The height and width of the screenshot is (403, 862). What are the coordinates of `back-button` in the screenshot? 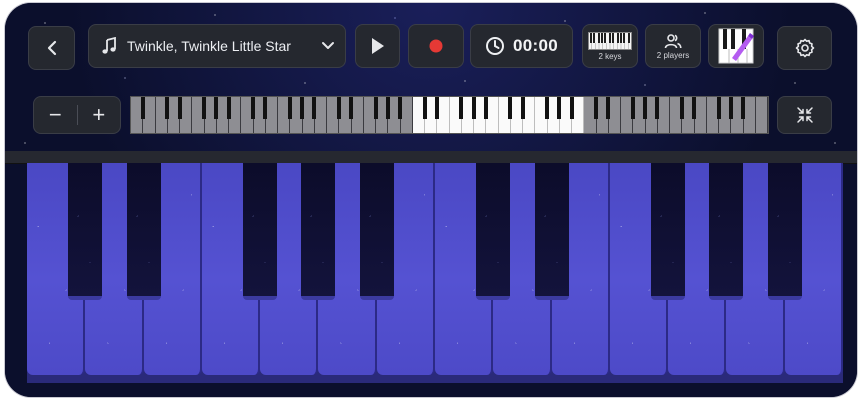 It's located at (51, 48).